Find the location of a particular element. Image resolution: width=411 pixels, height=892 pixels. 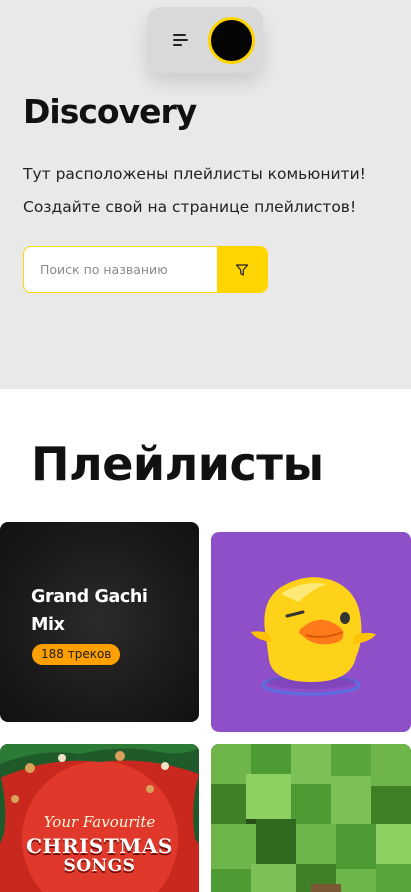

menu-icon is located at coordinates (181, 41).